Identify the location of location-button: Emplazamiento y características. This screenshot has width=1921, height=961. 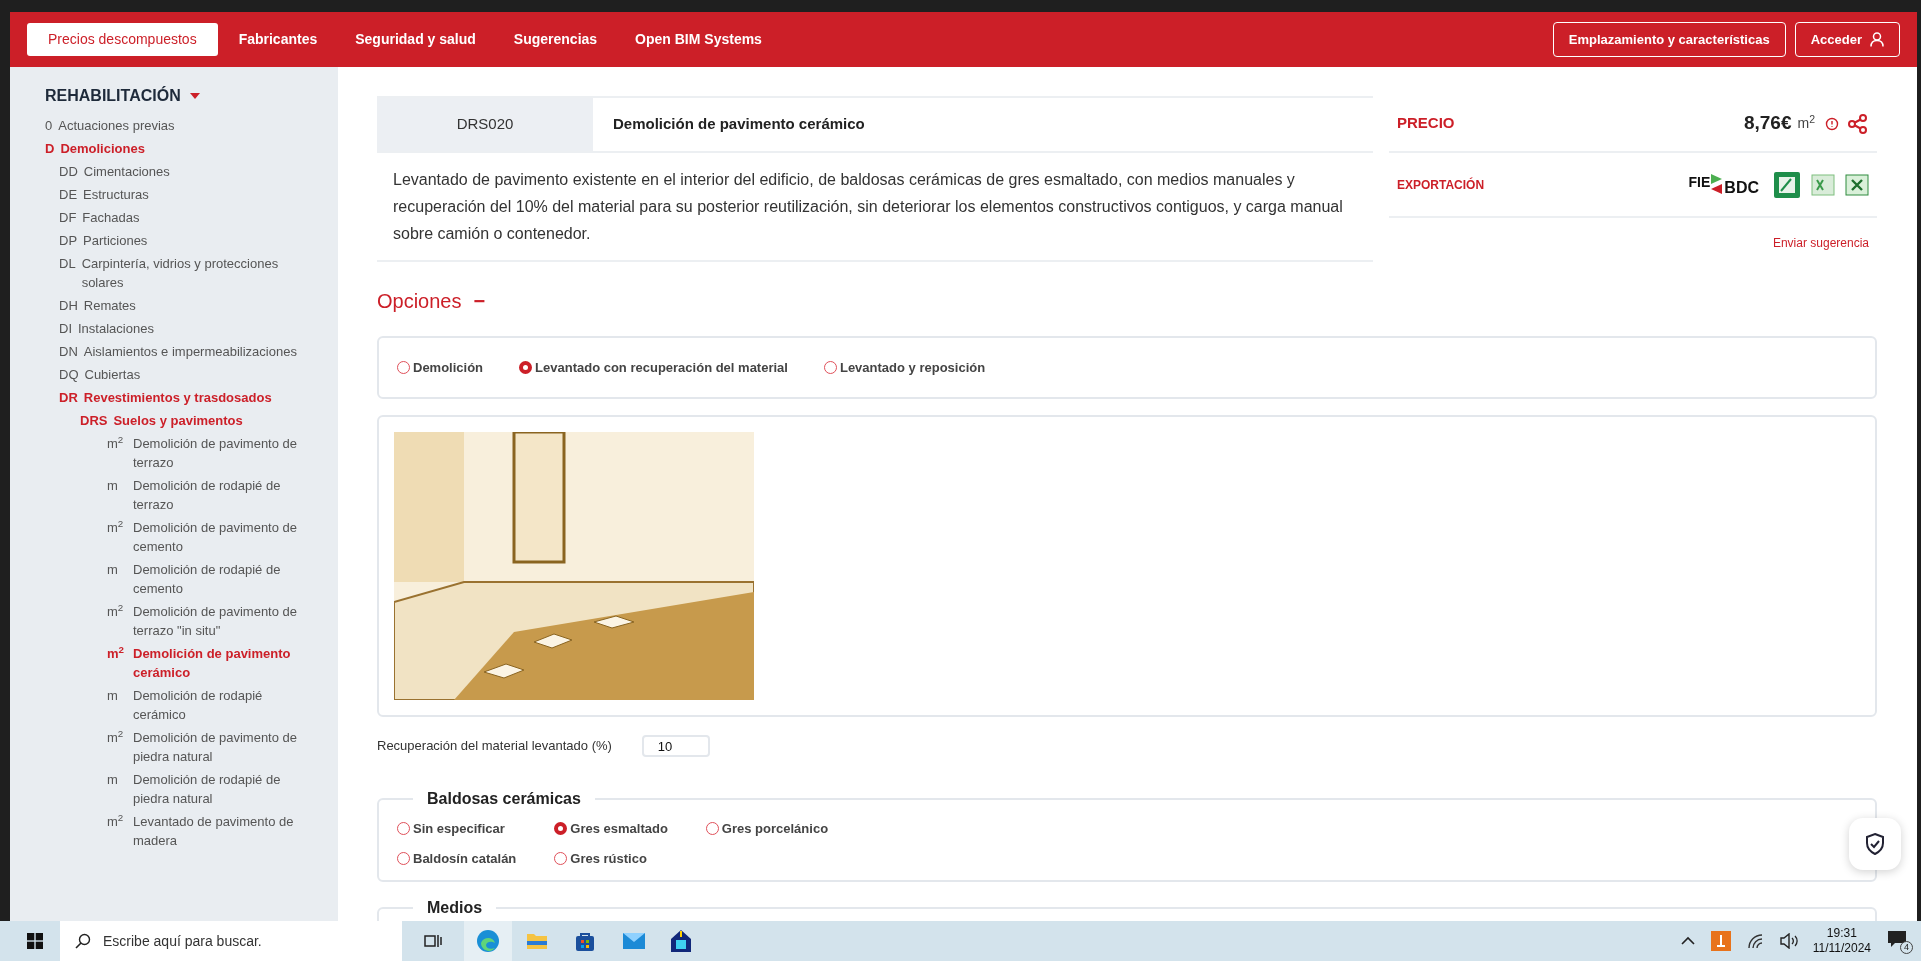
(1669, 39).